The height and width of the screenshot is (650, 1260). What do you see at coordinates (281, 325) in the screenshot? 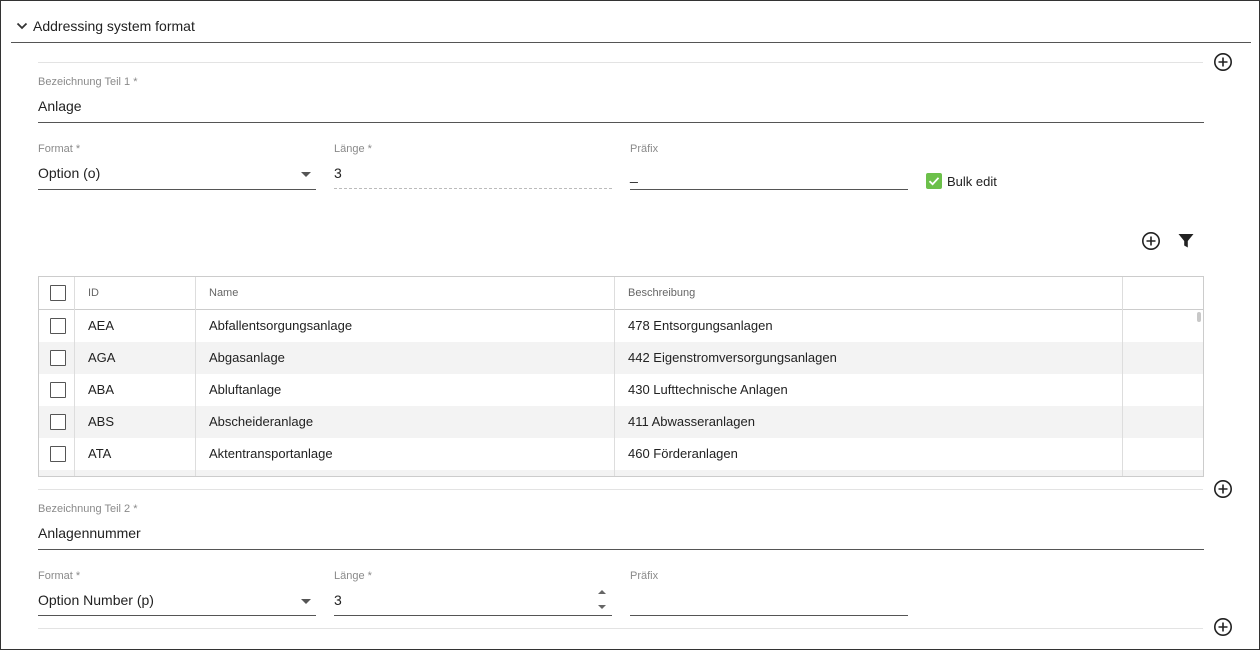
I see `cell-name: Abfallentsorgungsanlage` at bounding box center [281, 325].